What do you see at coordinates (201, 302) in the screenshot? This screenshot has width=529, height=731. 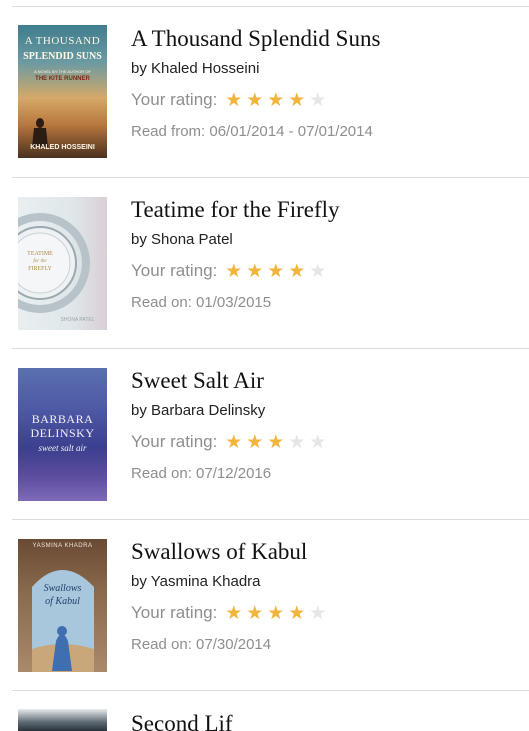 I see `read-date: Read on: 01/03/2015` at bounding box center [201, 302].